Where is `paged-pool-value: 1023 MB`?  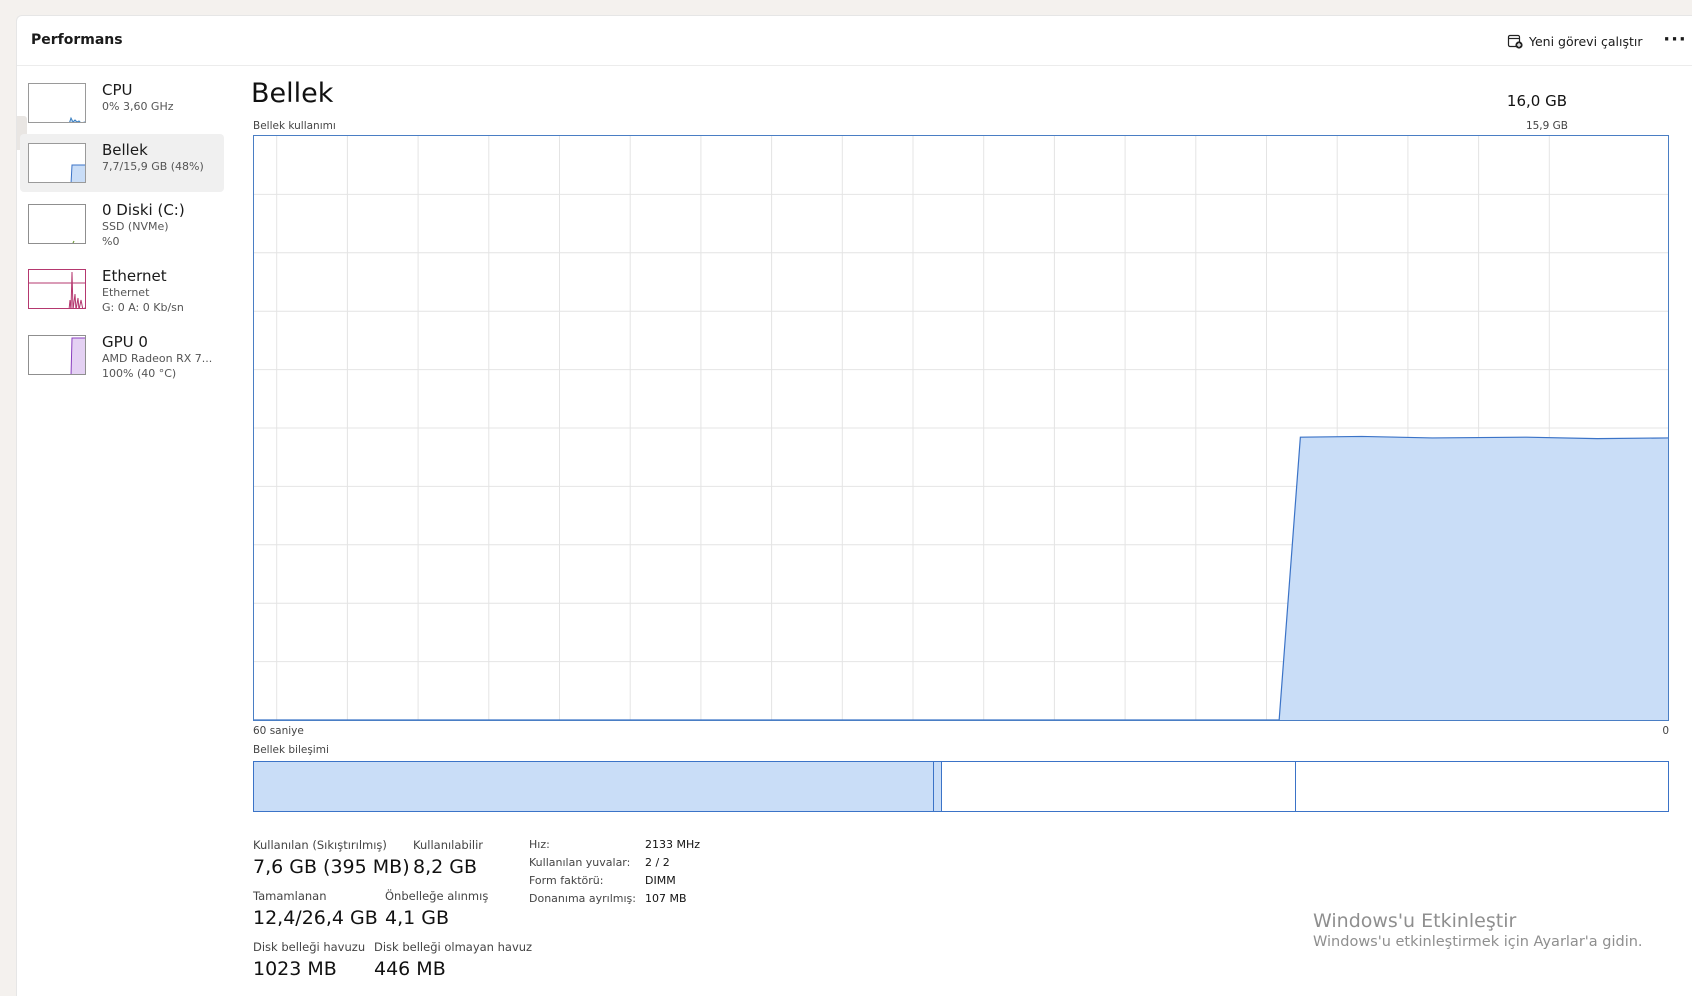 paged-pool-value: 1023 MB is located at coordinates (295, 969).